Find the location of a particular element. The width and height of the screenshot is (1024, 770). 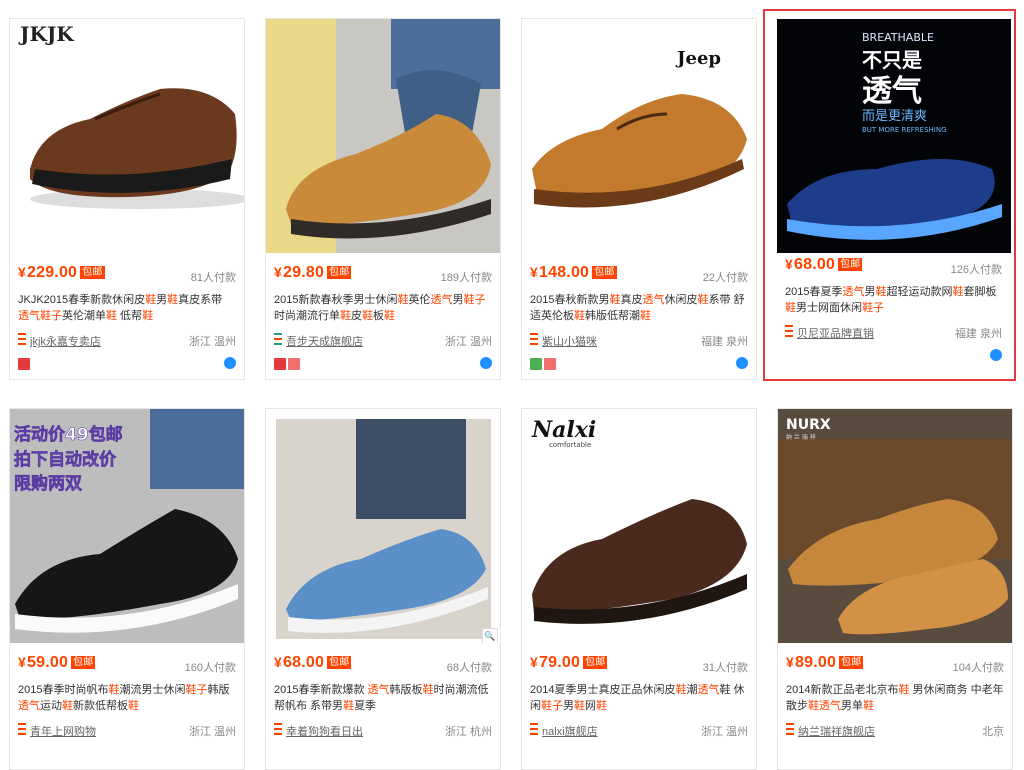

price: ¥79.00 包邮 is located at coordinates (569, 663).